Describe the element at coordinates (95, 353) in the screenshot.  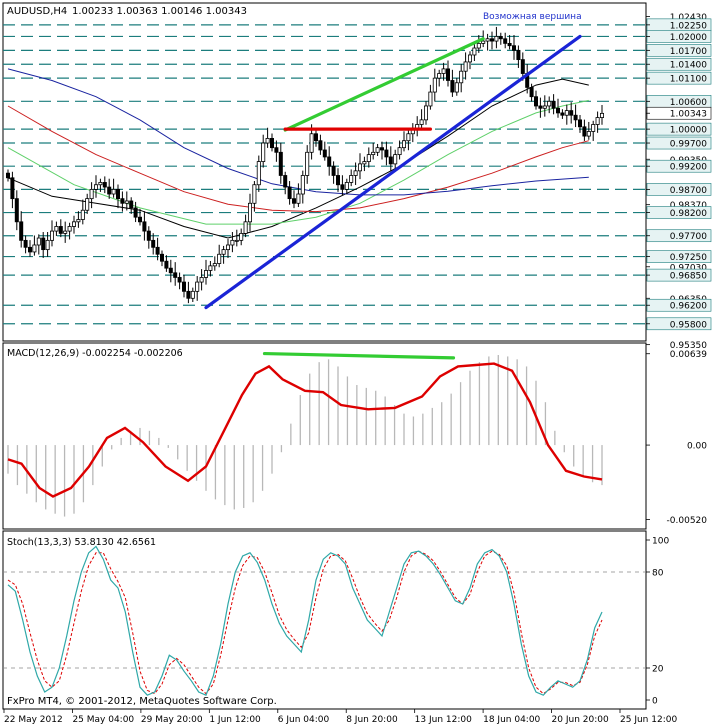
I see `macd-label: MACD(12,26,9) -0.002254 -0.002206` at that location.